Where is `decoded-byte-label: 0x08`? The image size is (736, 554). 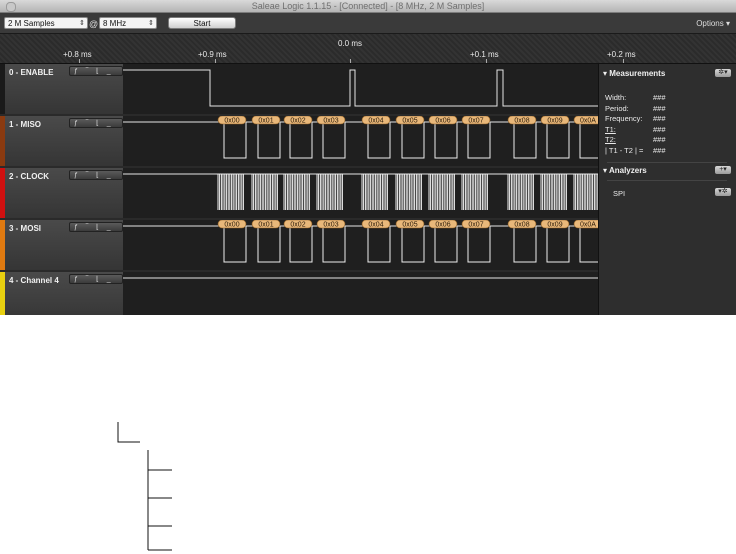
decoded-byte-label: 0x08 is located at coordinates (521, 225).